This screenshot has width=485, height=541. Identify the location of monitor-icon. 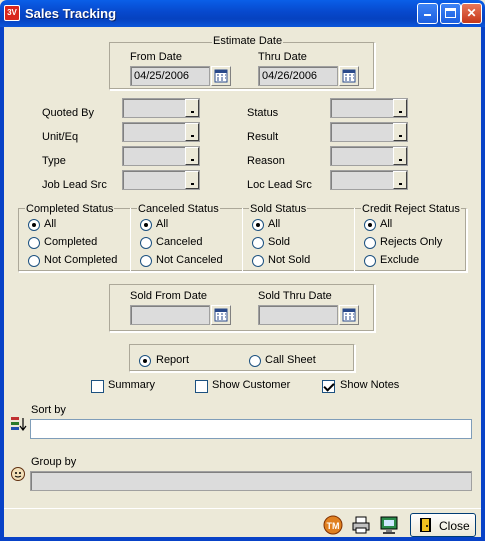
(389, 525).